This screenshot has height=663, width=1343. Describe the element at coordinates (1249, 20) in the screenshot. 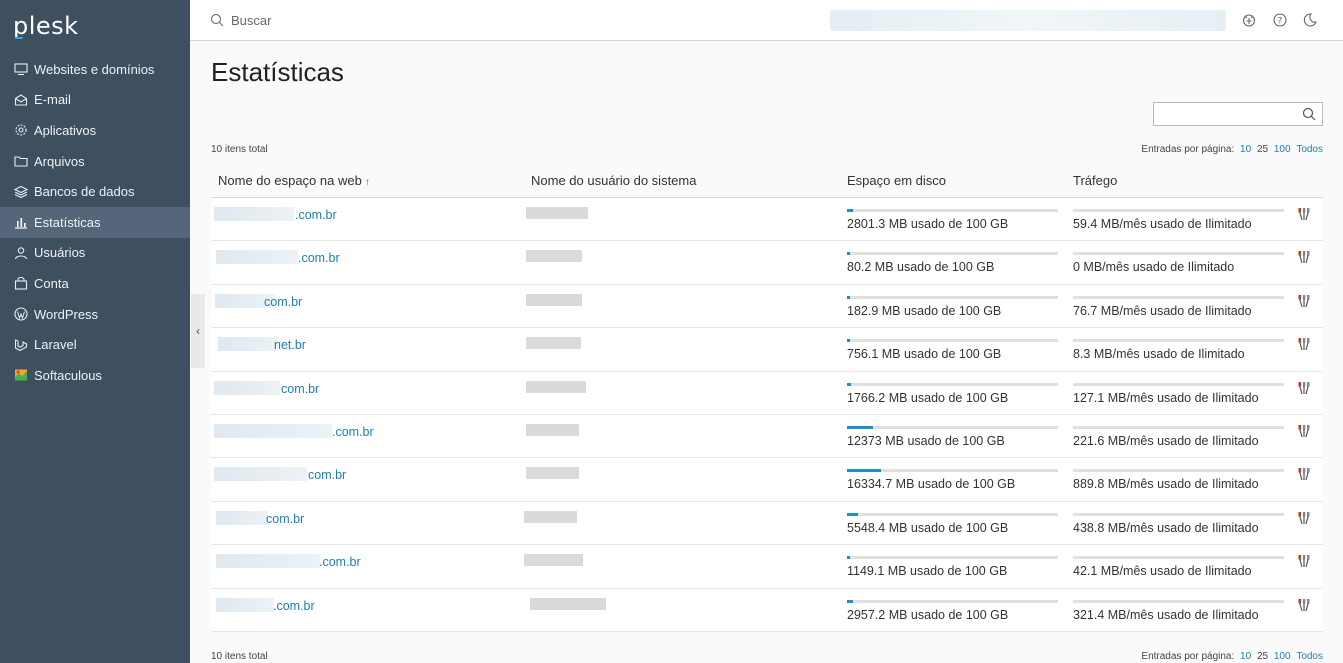

I see `extensions-icon` at that location.